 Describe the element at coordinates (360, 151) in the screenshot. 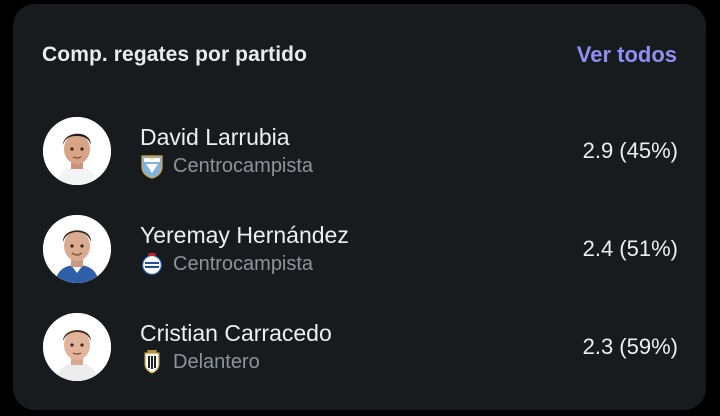

I see `player-row: David Larrubia Centrocampista 2.9 (45%)` at that location.